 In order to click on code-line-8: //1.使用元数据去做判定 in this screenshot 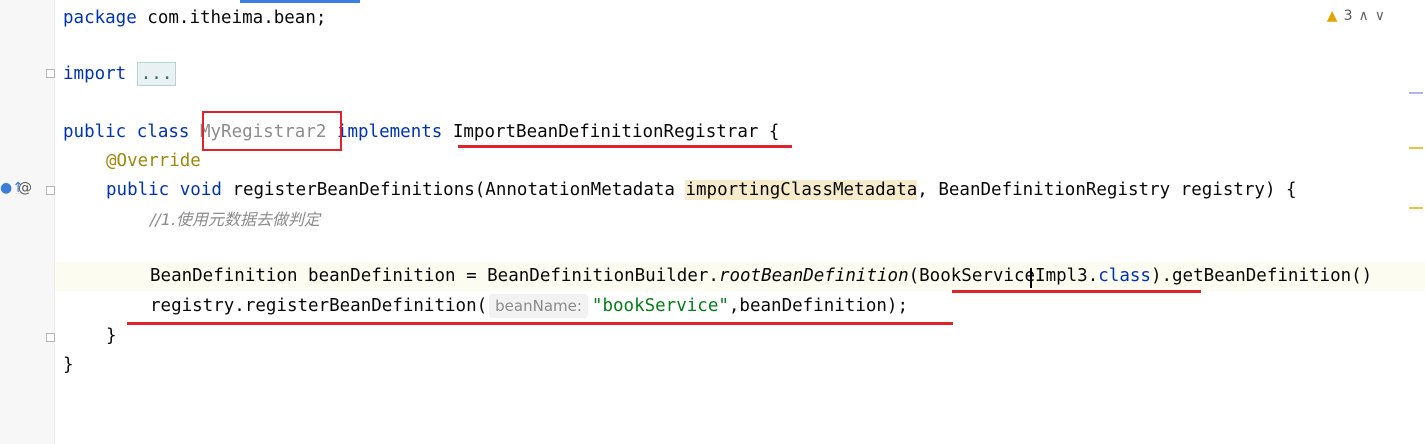, I will do `click(235, 219)`.